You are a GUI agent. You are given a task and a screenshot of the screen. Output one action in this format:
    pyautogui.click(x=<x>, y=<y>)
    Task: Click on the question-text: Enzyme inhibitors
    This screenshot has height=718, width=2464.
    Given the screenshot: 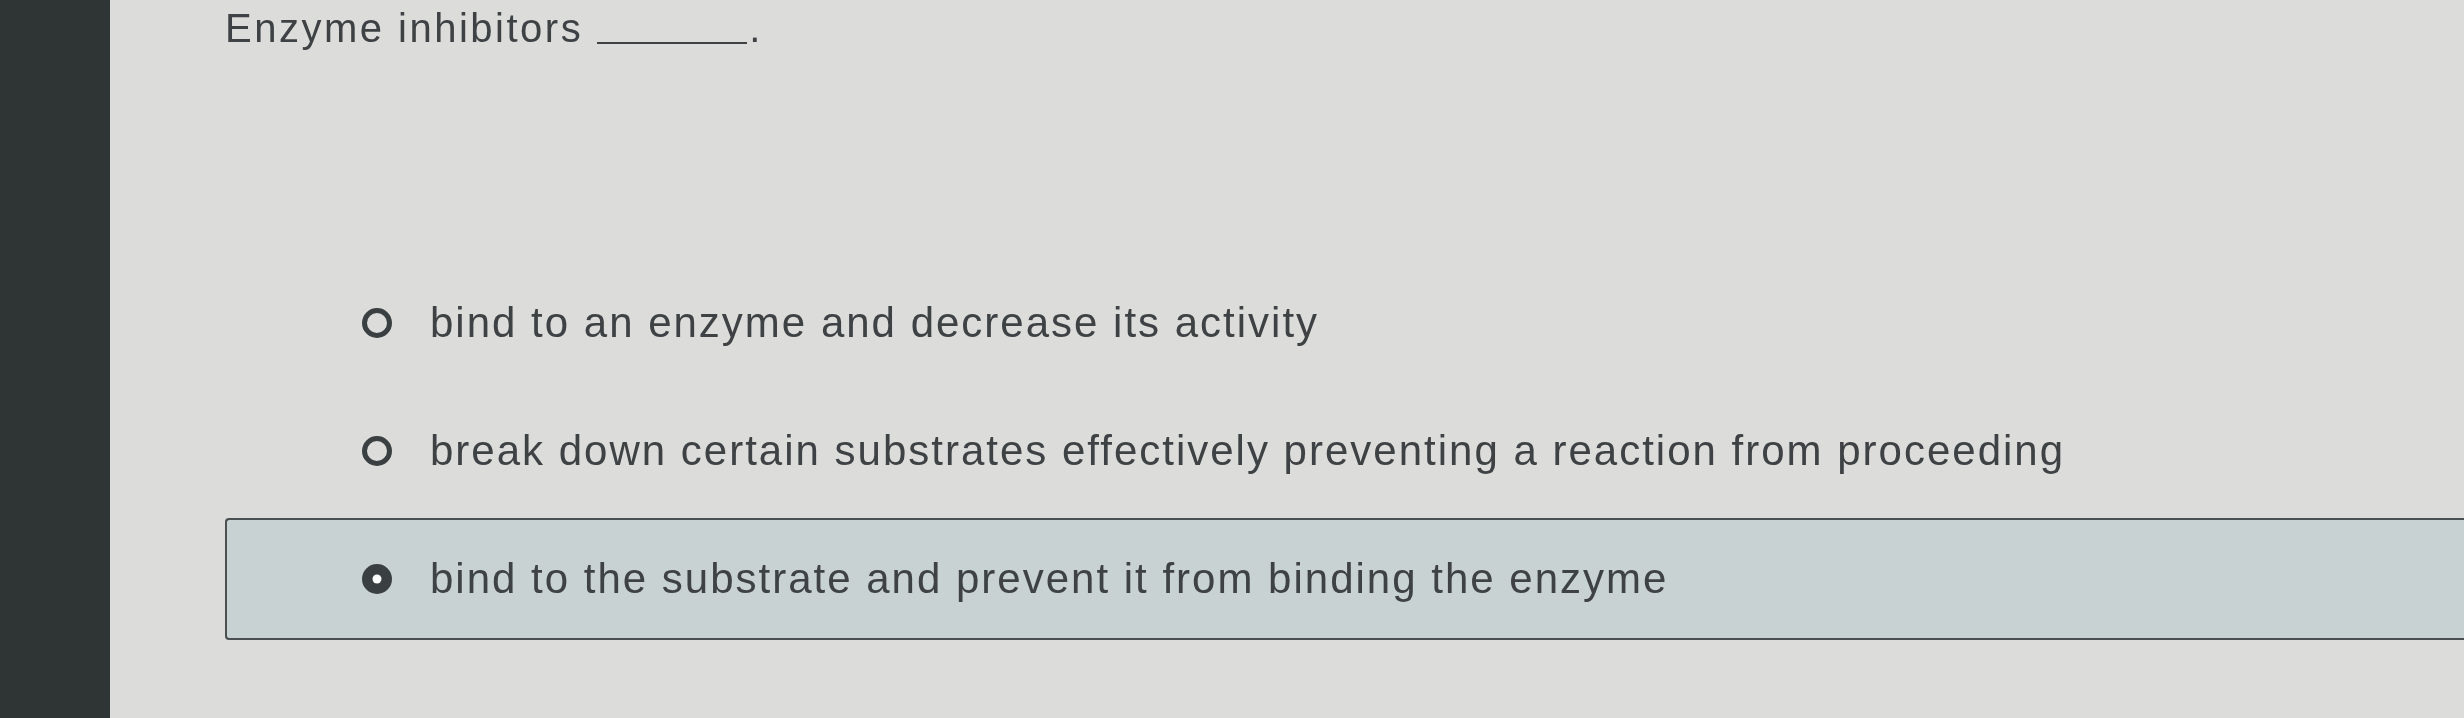 What is the action you would take?
    pyautogui.click(x=404, y=28)
    